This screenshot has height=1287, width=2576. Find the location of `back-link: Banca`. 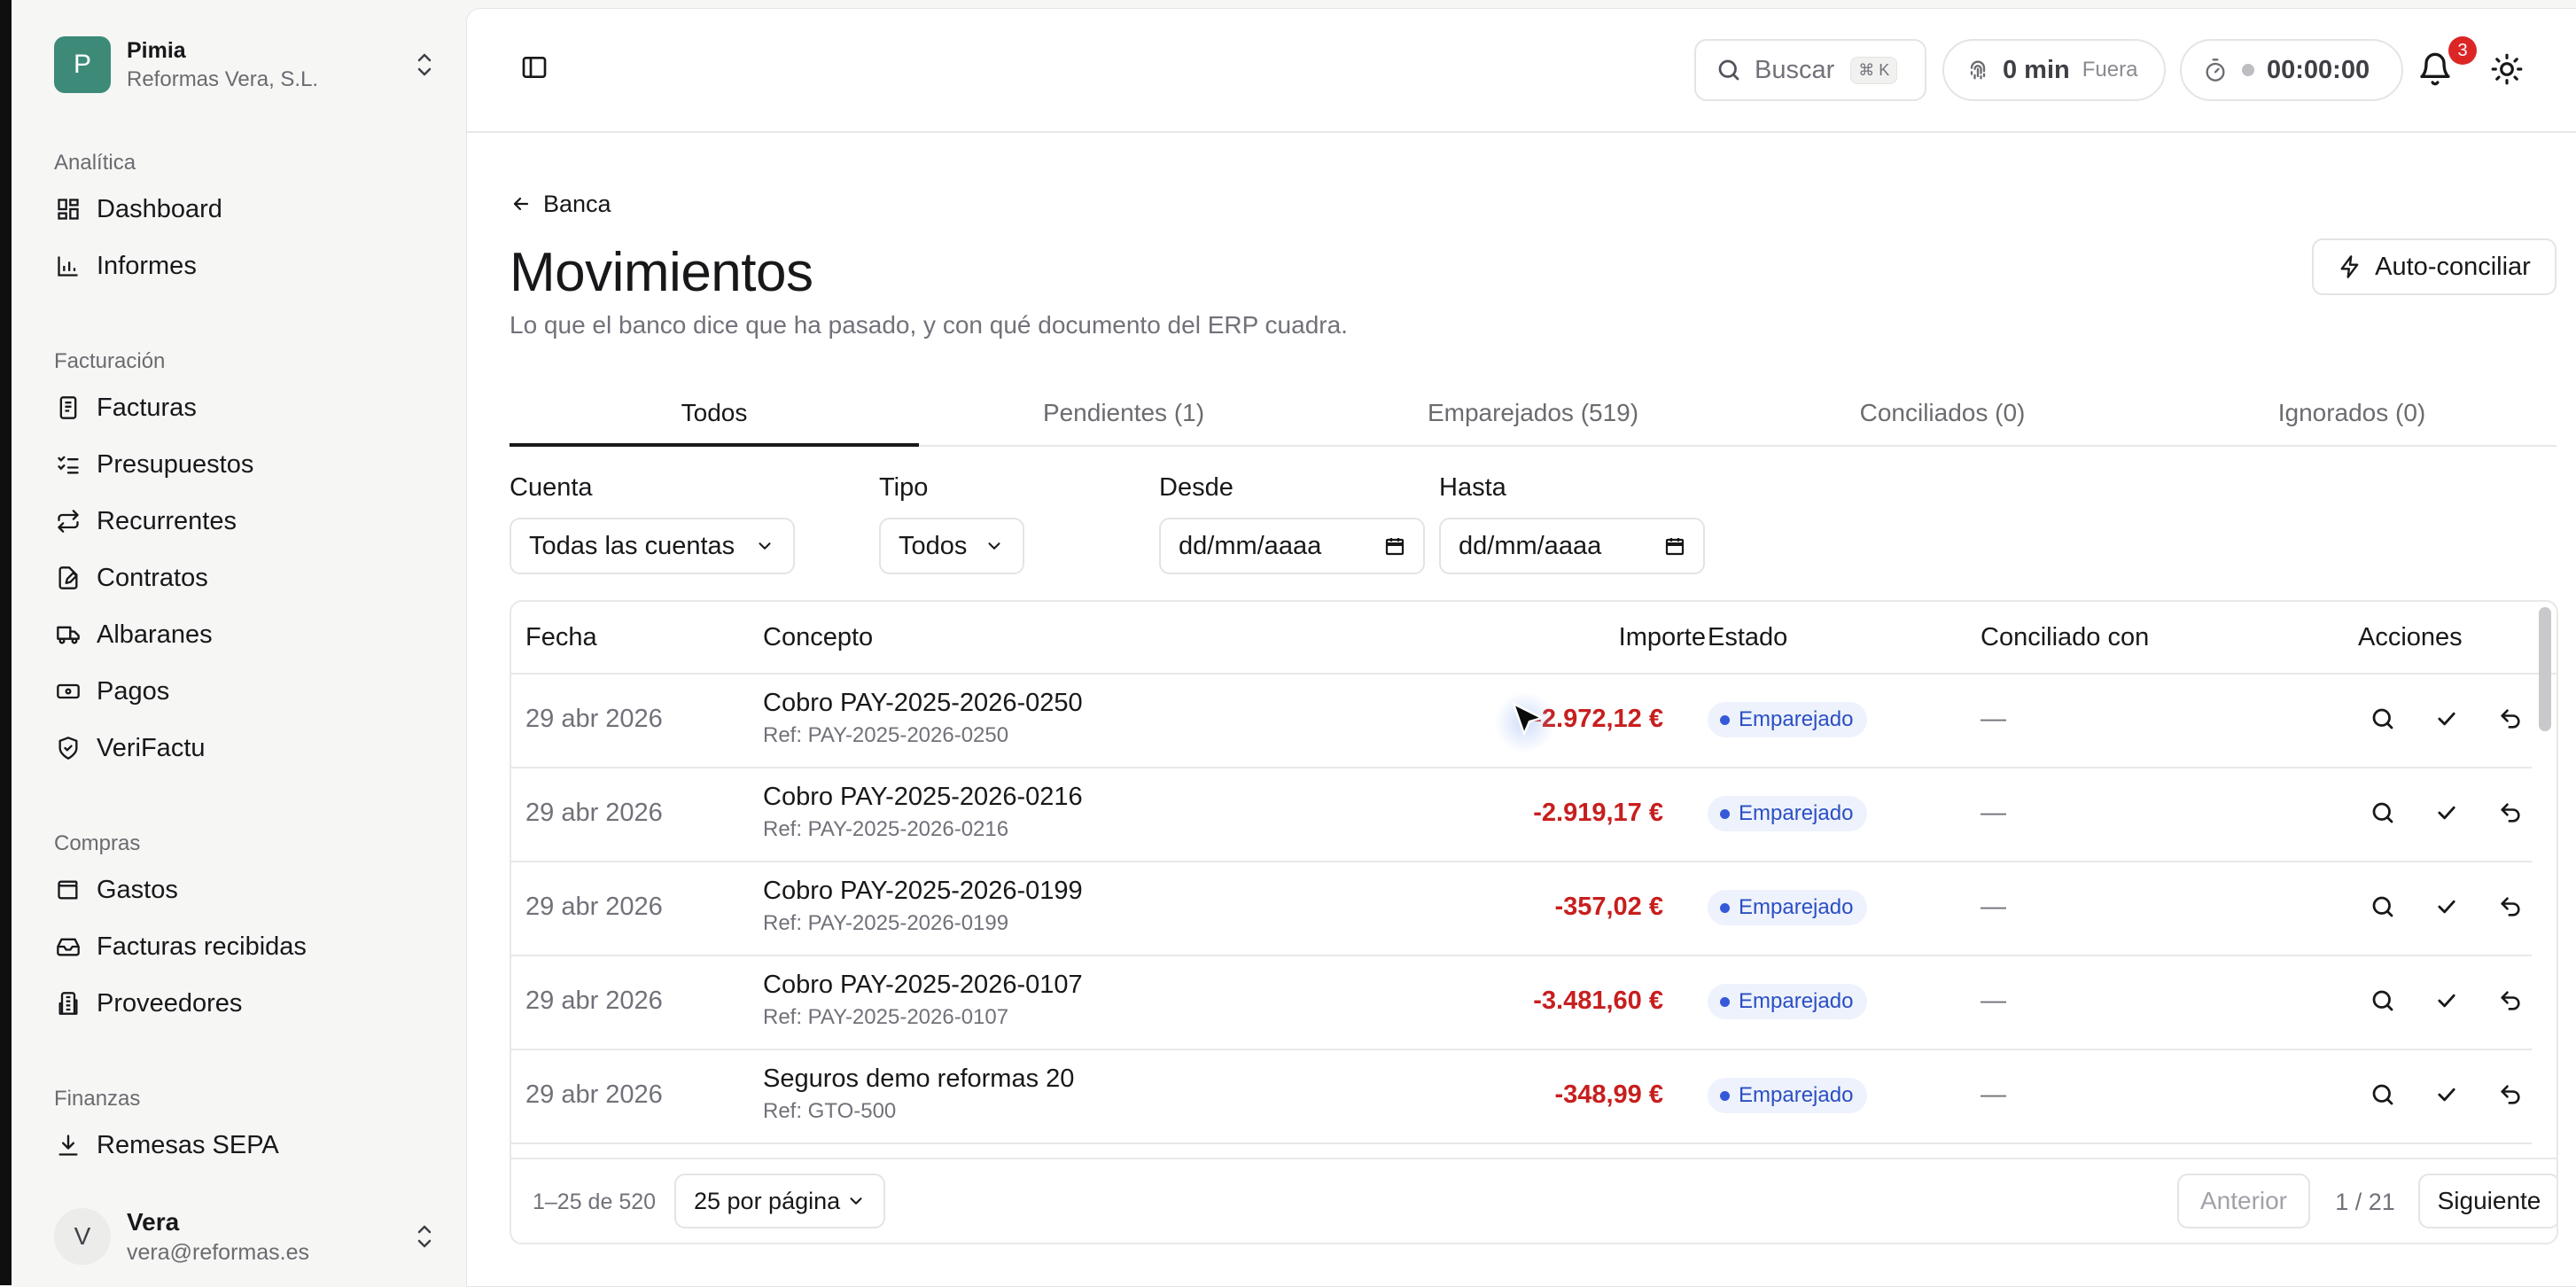

back-link: Banca is located at coordinates (561, 204).